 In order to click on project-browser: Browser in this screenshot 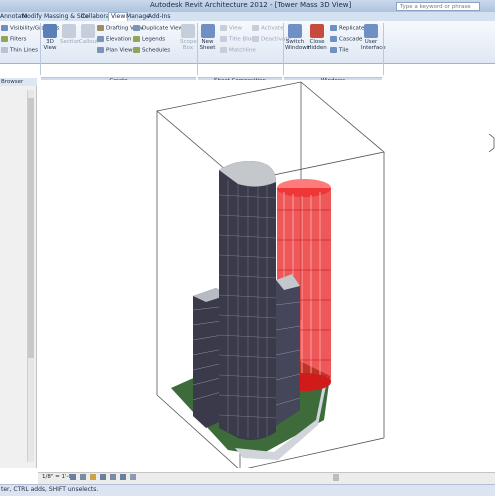, I will do `click(18, 273)`.